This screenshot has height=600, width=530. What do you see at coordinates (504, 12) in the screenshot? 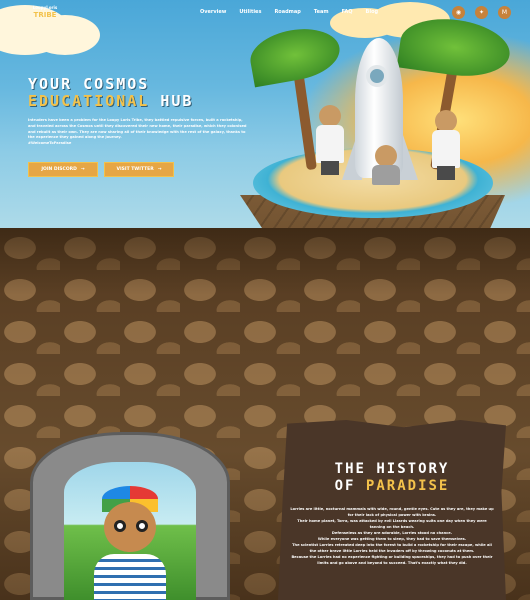
I see `medium-icon: M` at bounding box center [504, 12].